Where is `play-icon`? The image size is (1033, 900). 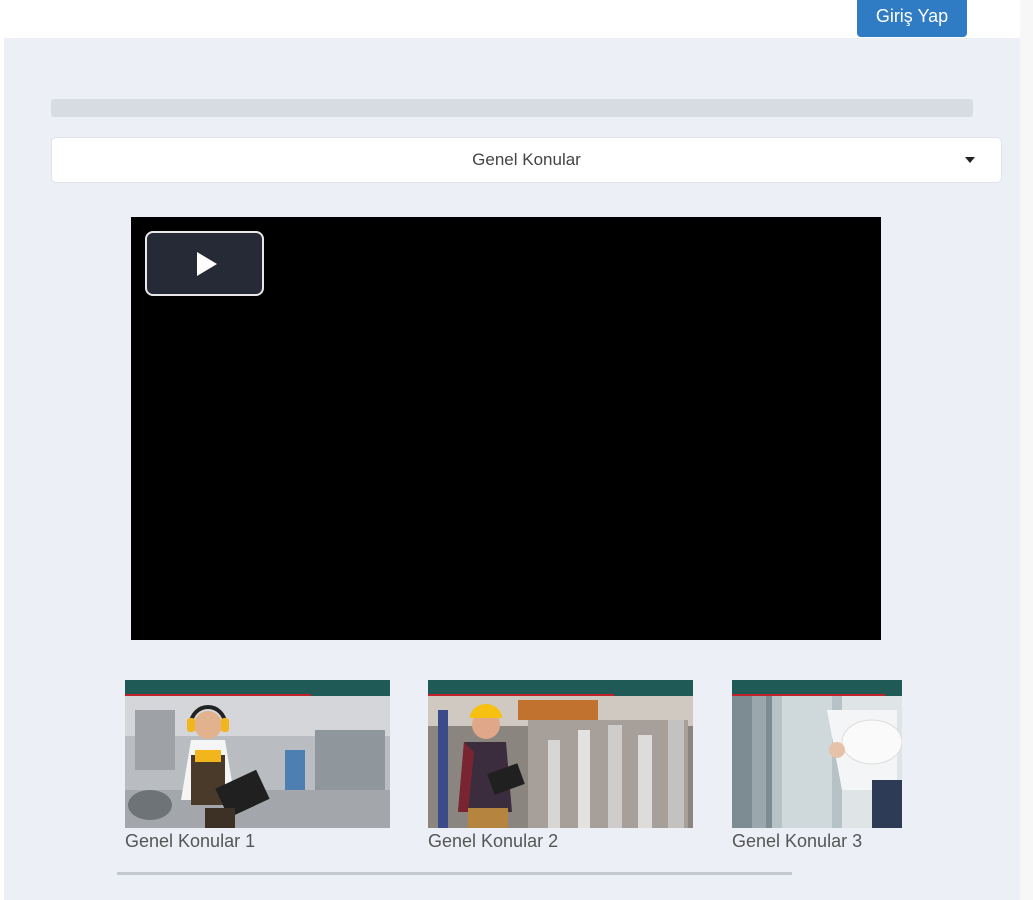 play-icon is located at coordinates (206, 263).